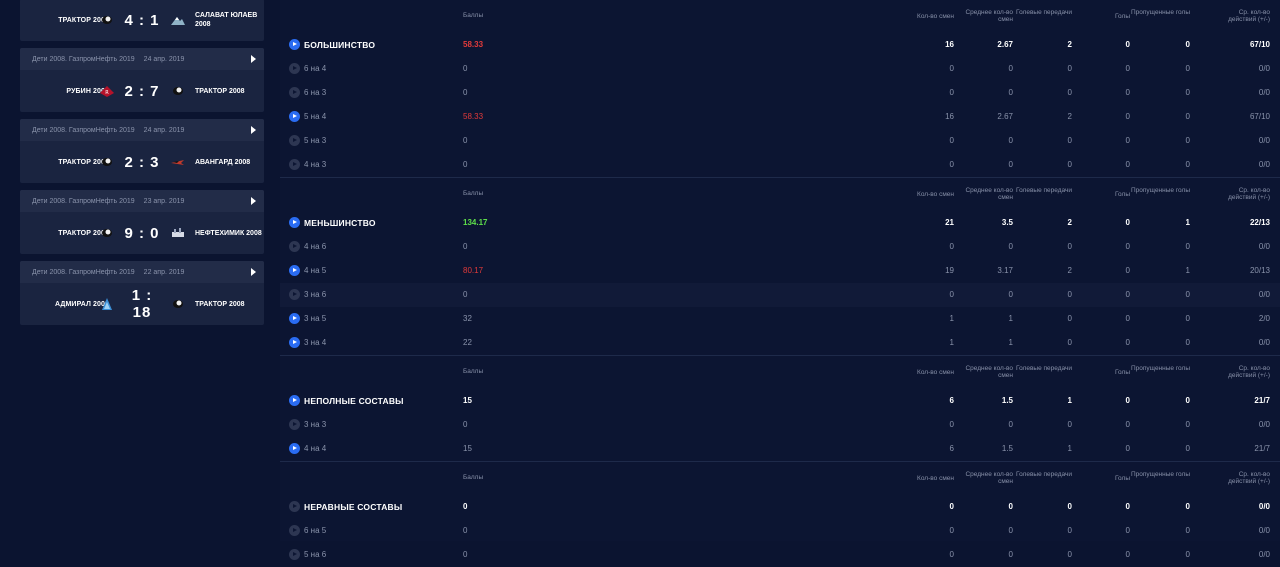 Image resolution: width=1280 pixels, height=567 pixels. What do you see at coordinates (315, 140) in the screenshot?
I see `row-label: 5 на 3` at bounding box center [315, 140].